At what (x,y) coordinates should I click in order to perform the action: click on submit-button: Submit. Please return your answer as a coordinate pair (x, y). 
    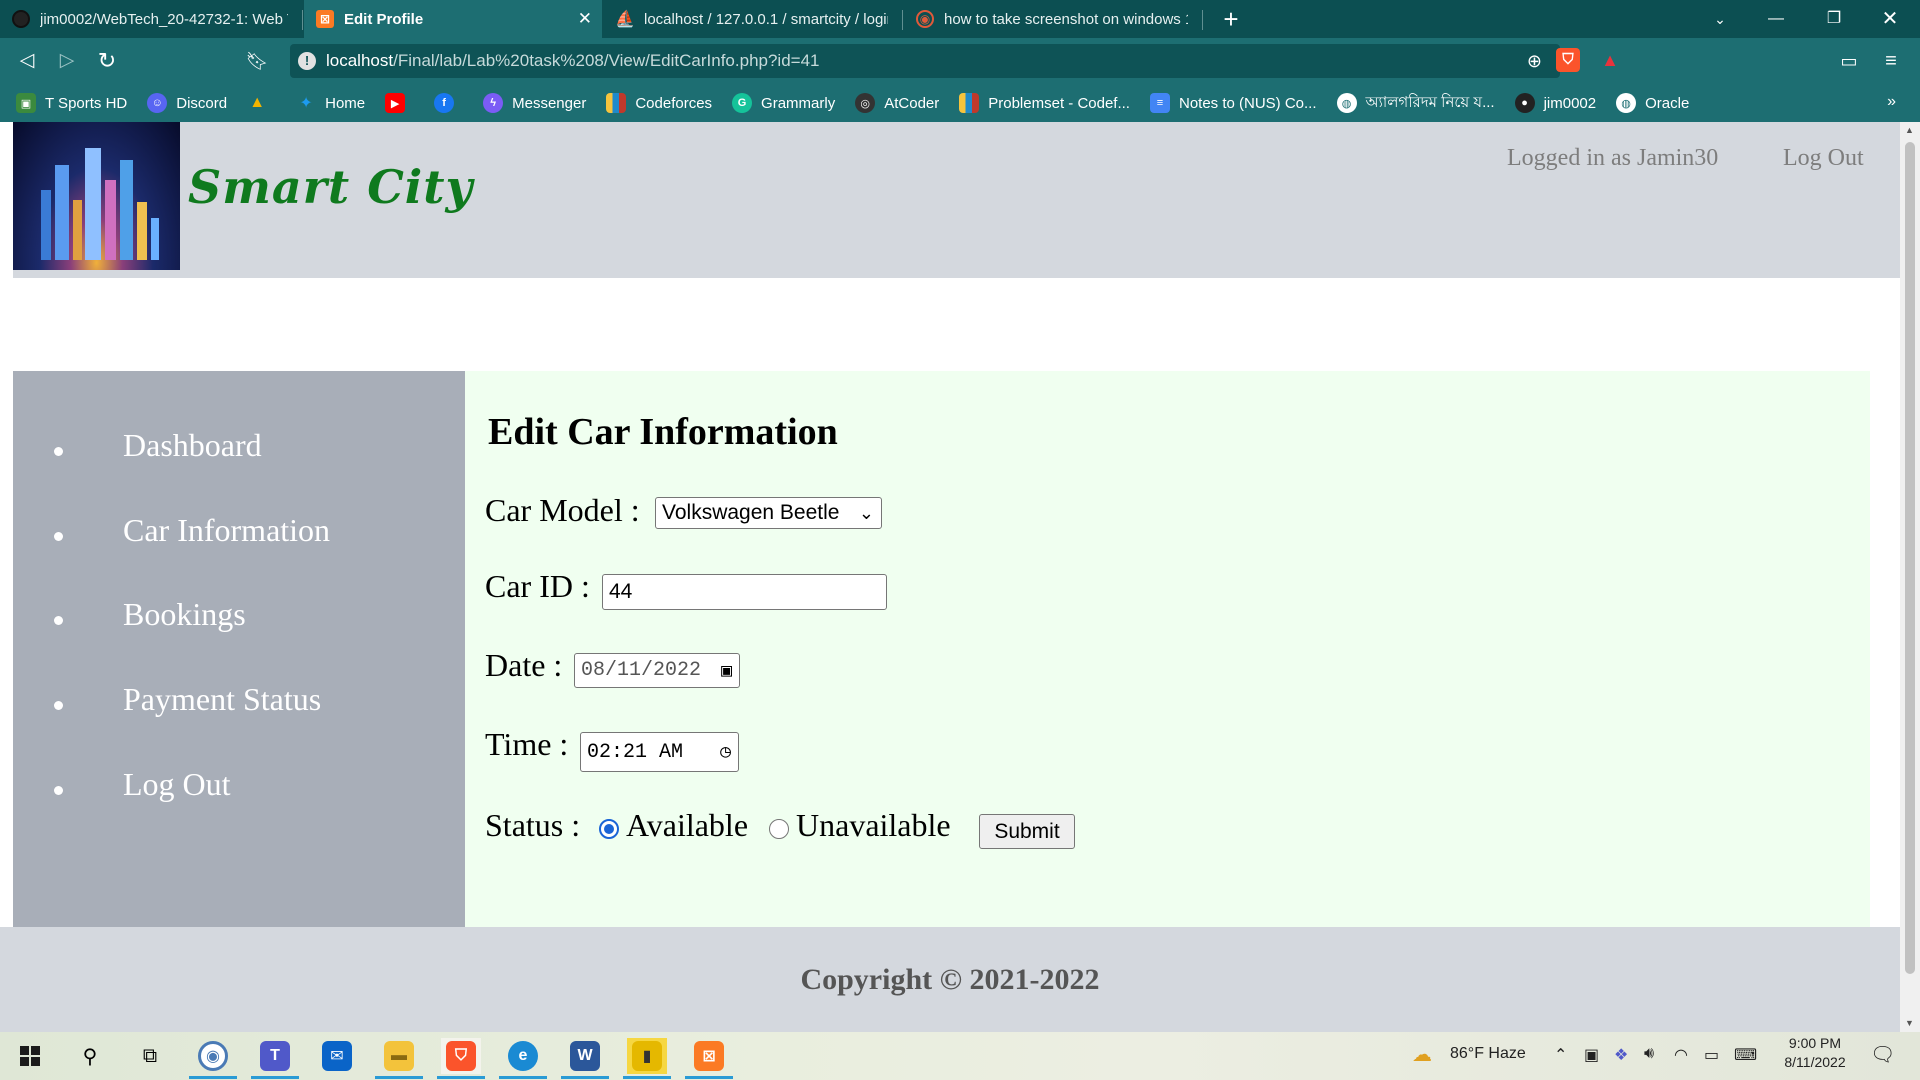
    Looking at the image, I should click on (1027, 831).